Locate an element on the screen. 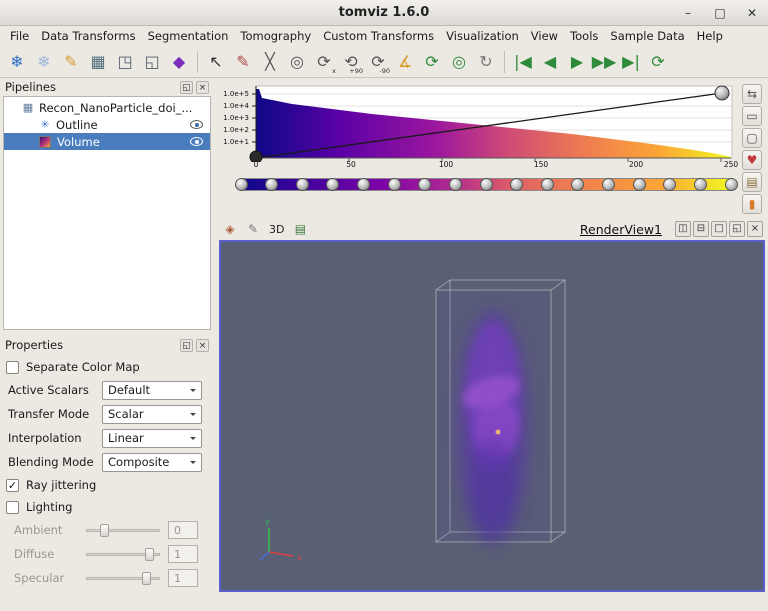 This screenshot has height=611, width=768. spinbox-diffuse: 1 is located at coordinates (183, 554).